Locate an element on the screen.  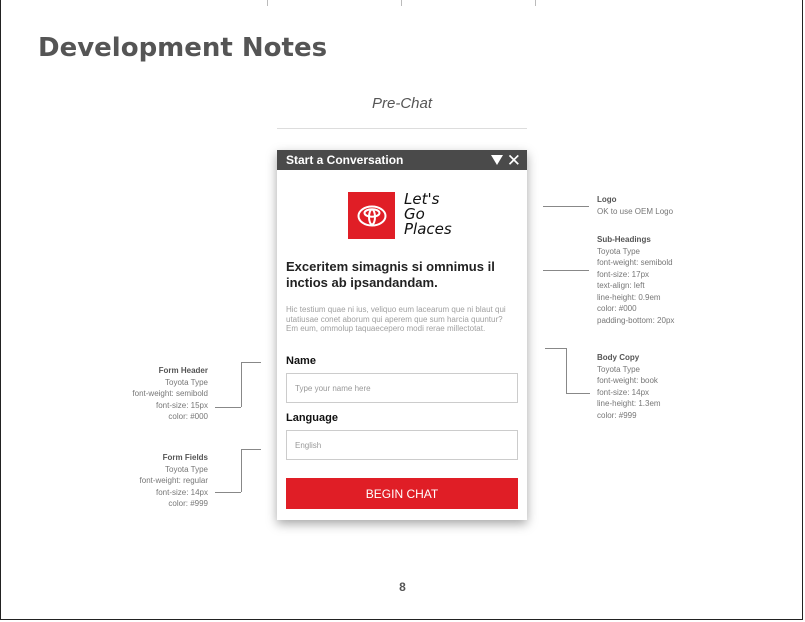
annotation-line: font-size: 17px is located at coordinates (623, 274).